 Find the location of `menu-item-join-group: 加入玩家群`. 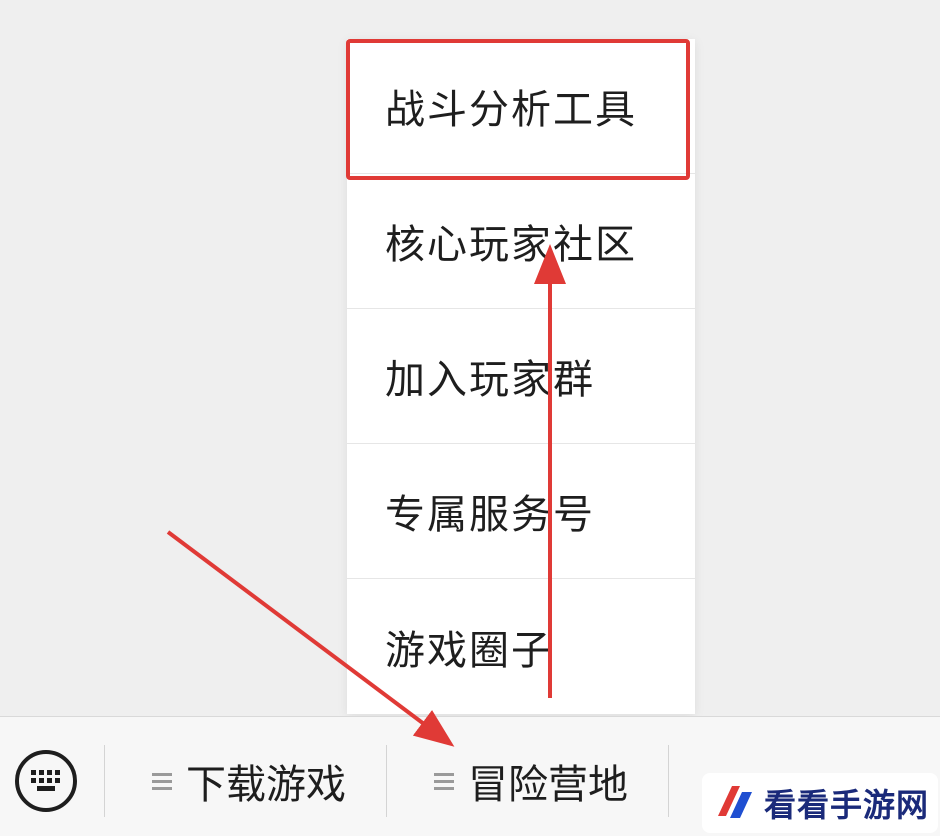

menu-item-join-group: 加入玩家群 is located at coordinates (521, 376).